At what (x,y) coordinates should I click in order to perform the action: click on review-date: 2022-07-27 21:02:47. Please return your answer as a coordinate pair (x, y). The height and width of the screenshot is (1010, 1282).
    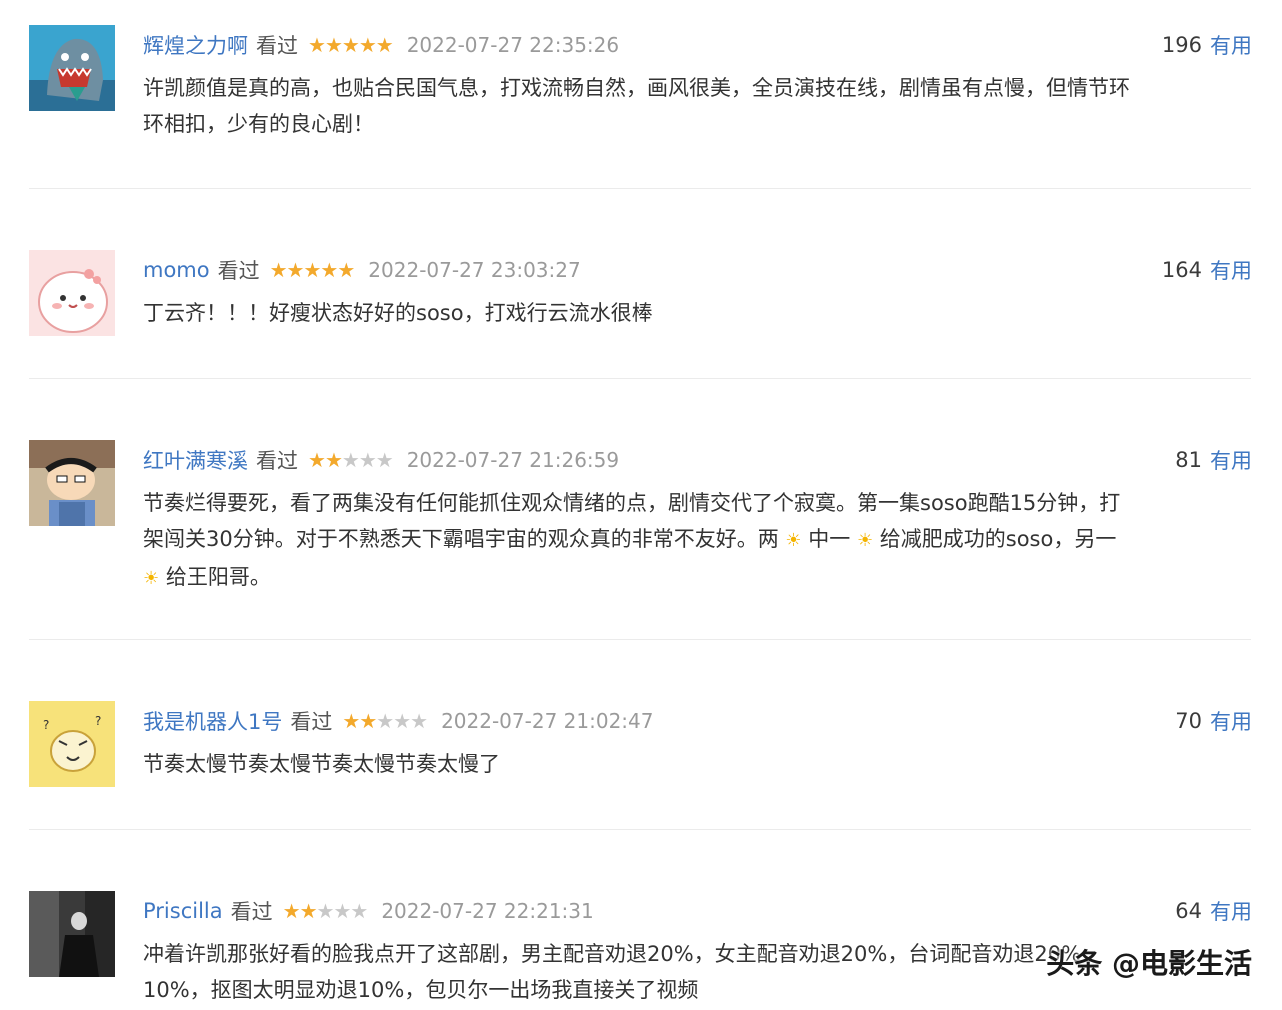
    Looking at the image, I should click on (547, 721).